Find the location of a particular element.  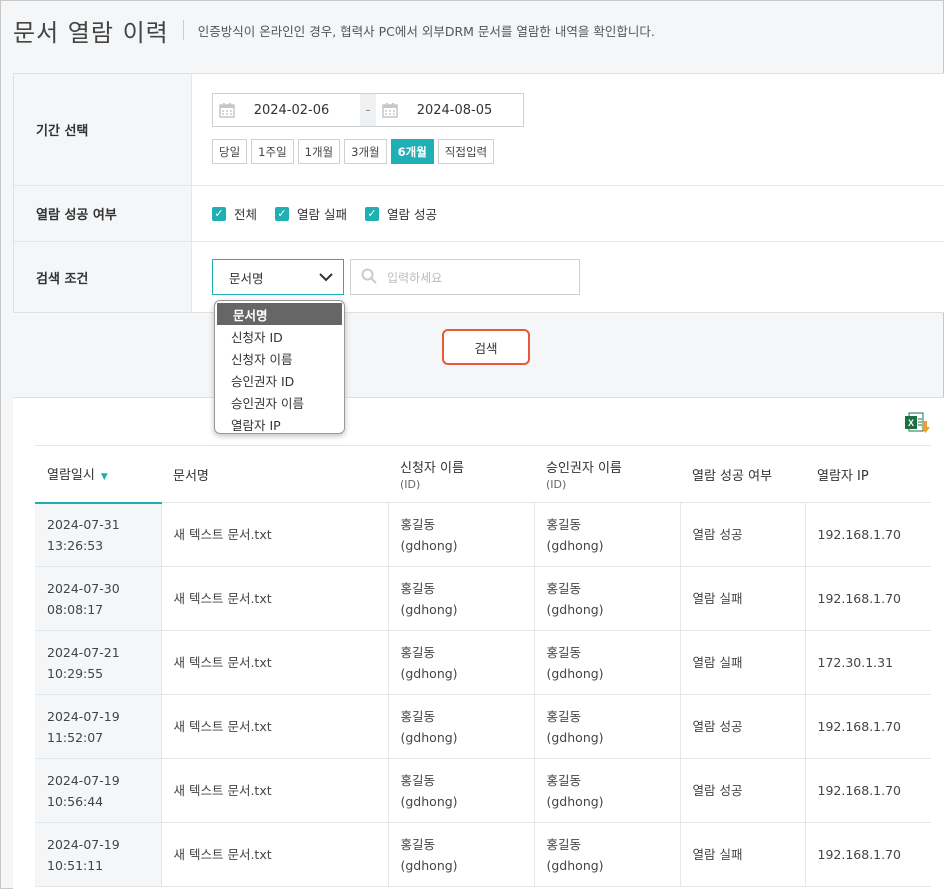

search-row: 검색 조건 문서명 입력하세요 is located at coordinates (479, 277).